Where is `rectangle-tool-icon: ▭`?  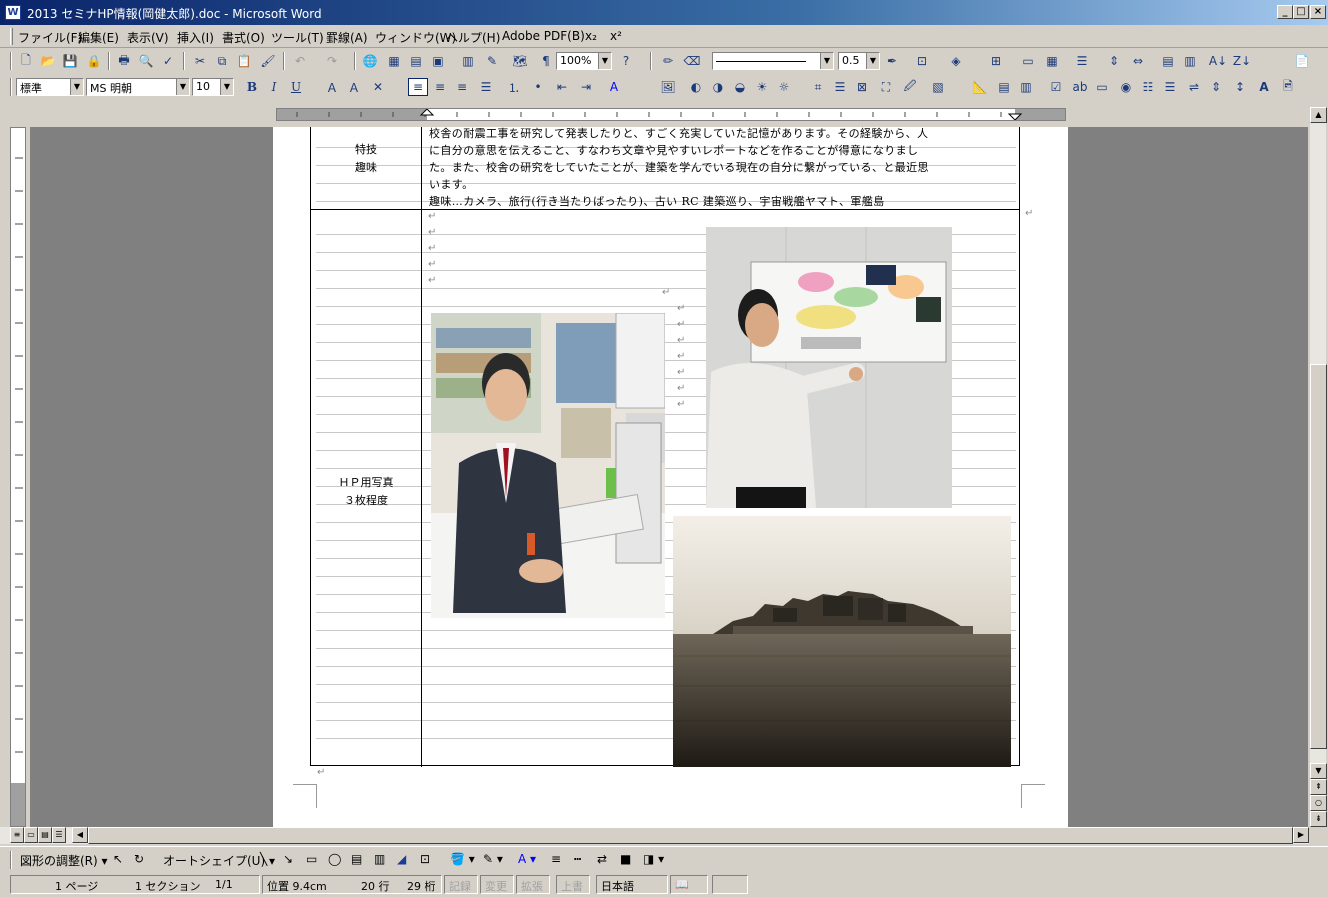 rectangle-tool-icon: ▭ is located at coordinates (311, 859).